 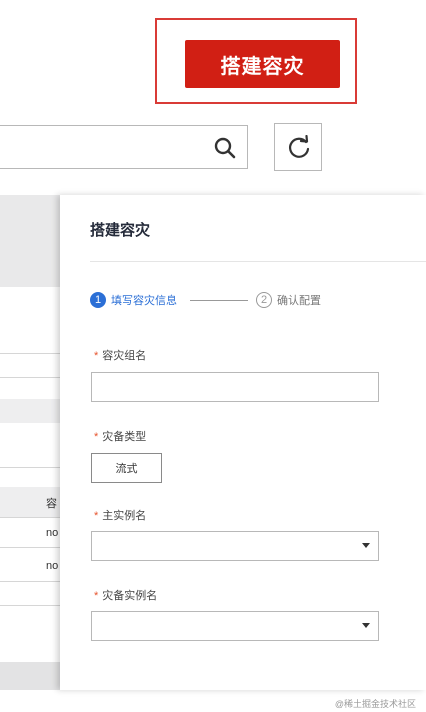 What do you see at coordinates (235, 626) in the screenshot?
I see `dr-instance-select` at bounding box center [235, 626].